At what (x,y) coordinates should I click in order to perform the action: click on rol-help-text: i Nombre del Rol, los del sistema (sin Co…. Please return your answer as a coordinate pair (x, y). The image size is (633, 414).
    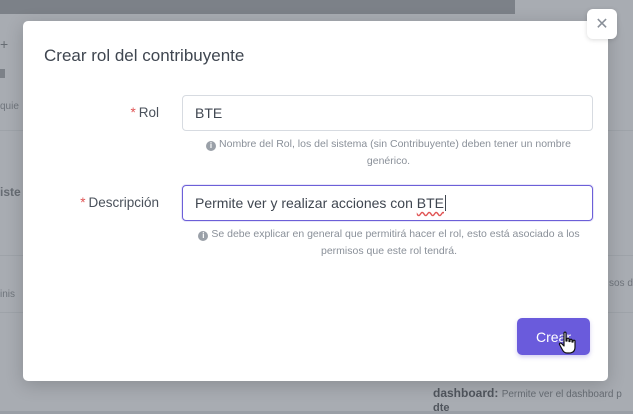
    Looking at the image, I should click on (388, 153).